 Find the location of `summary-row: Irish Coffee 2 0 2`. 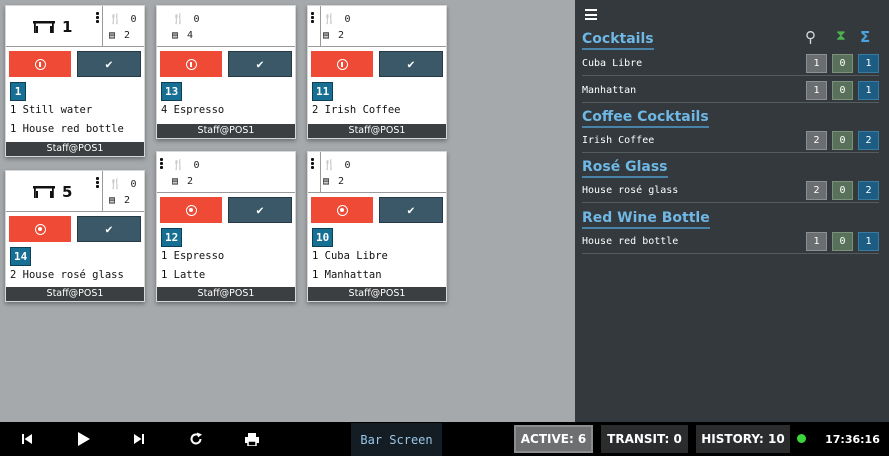

summary-row: Irish Coffee 2 0 2 is located at coordinates (730, 140).